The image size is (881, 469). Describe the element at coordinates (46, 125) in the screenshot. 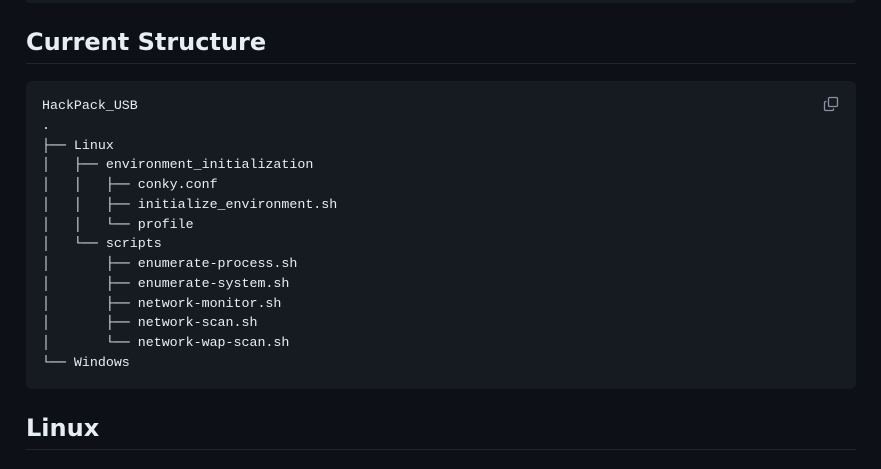

I see `code-line: .` at that location.